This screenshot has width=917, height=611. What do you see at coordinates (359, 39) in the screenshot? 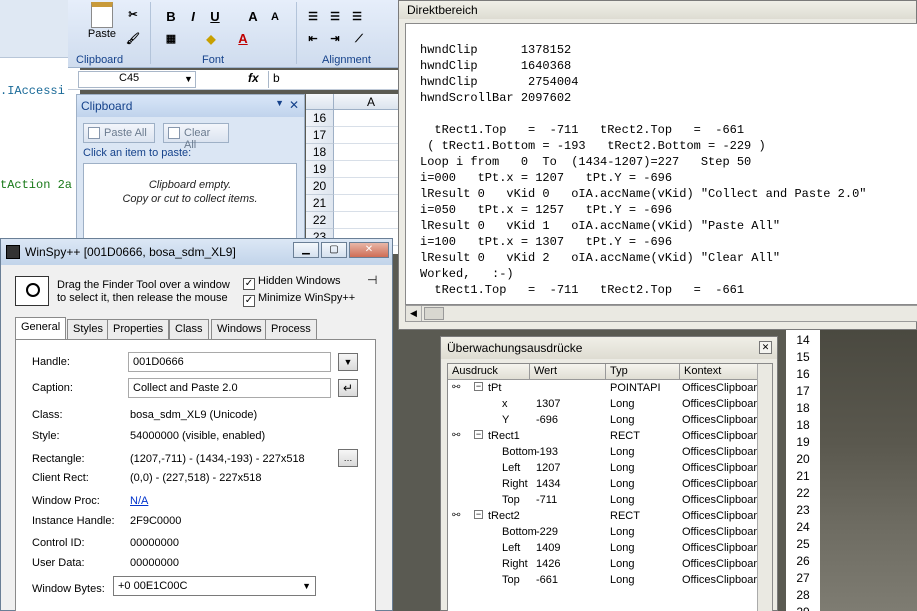
I see `orientation-icon: ⟋` at bounding box center [359, 39].